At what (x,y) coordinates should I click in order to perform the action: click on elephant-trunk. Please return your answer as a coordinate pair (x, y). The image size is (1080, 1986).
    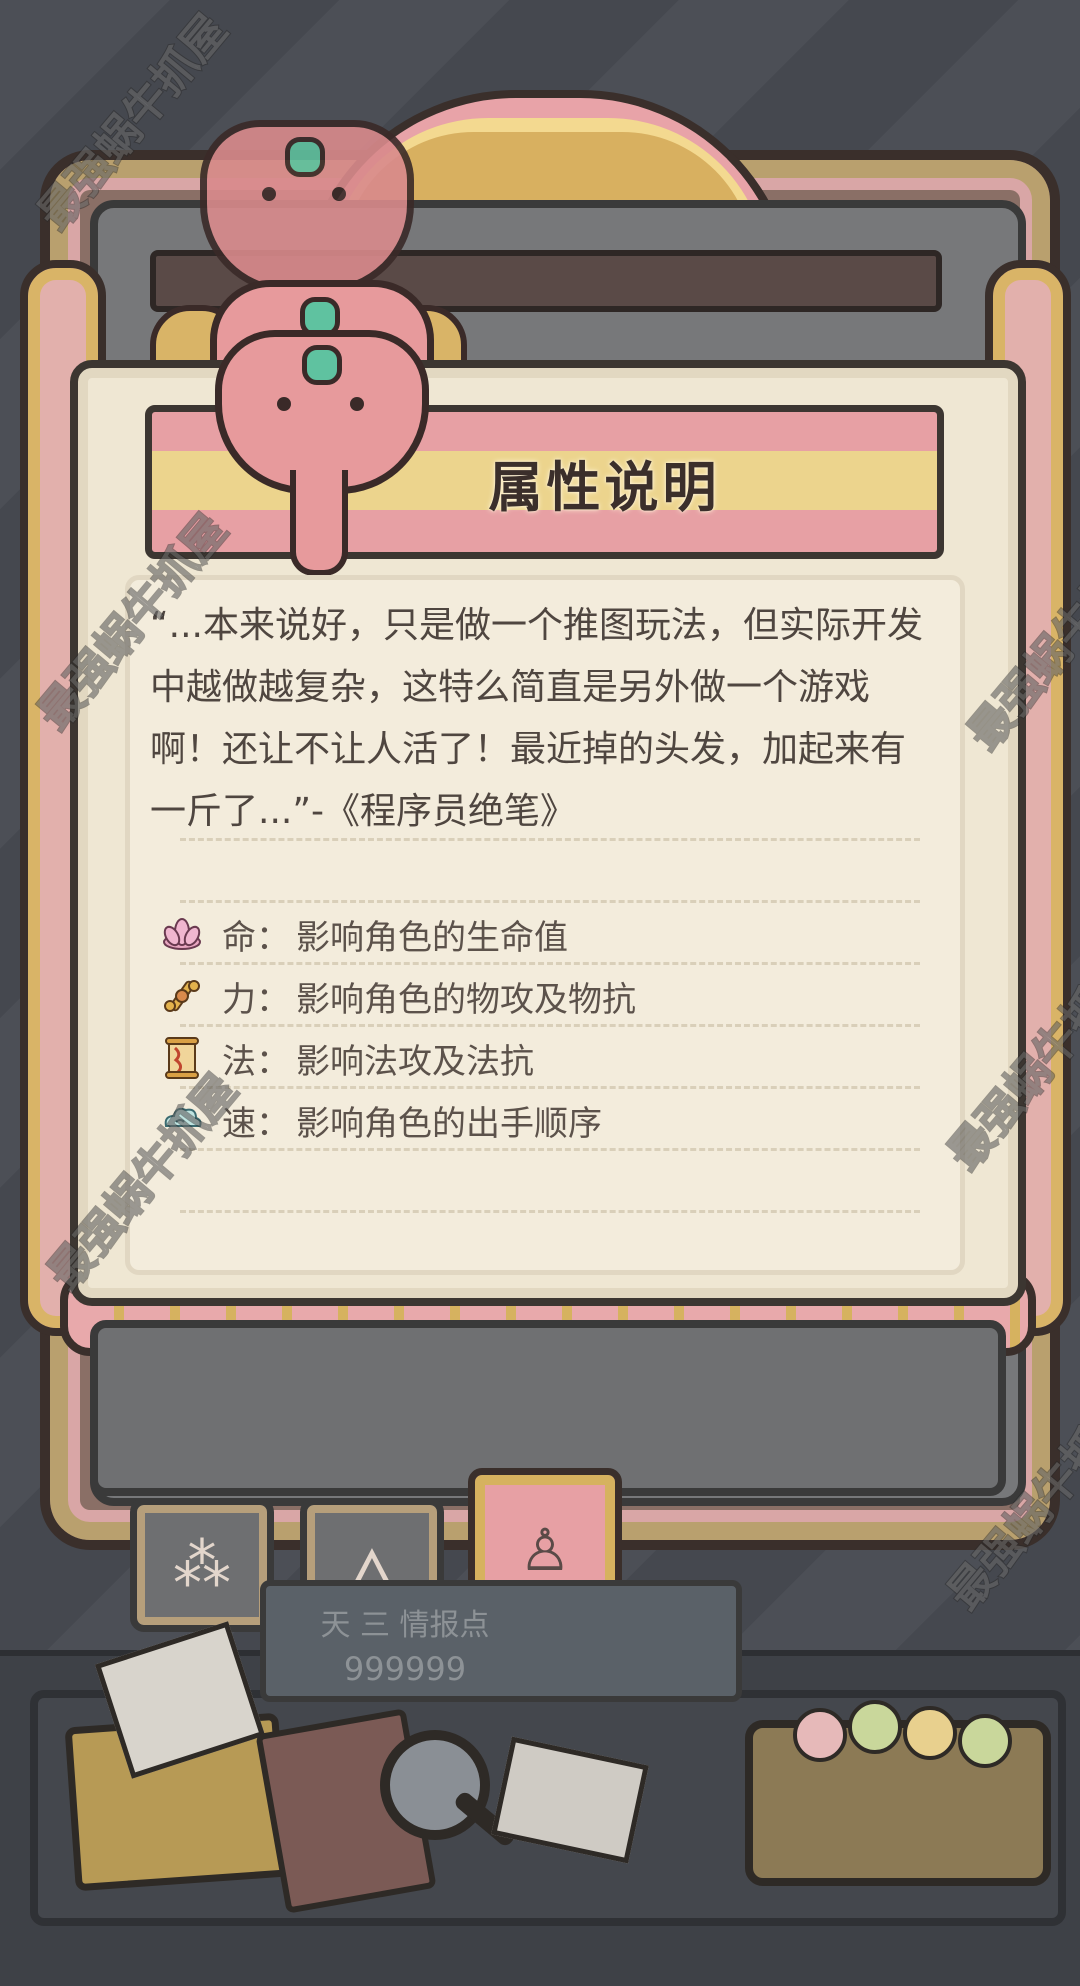
    Looking at the image, I should click on (319, 523).